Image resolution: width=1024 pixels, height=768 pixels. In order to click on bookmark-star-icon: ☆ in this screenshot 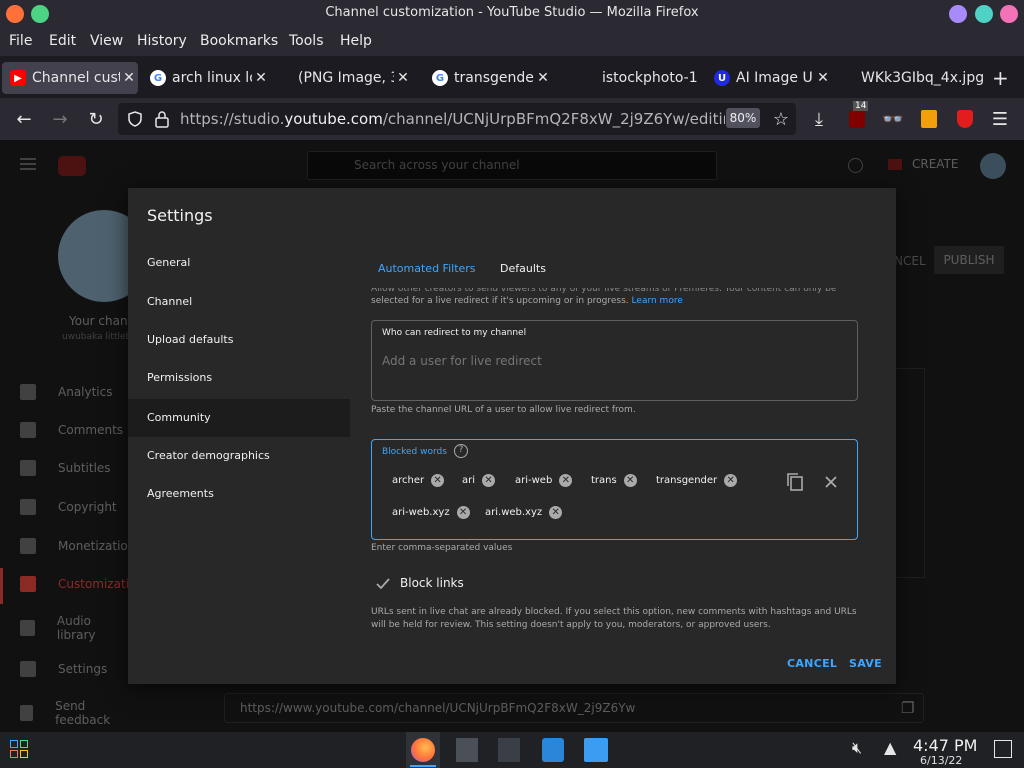, I will do `click(781, 119)`.